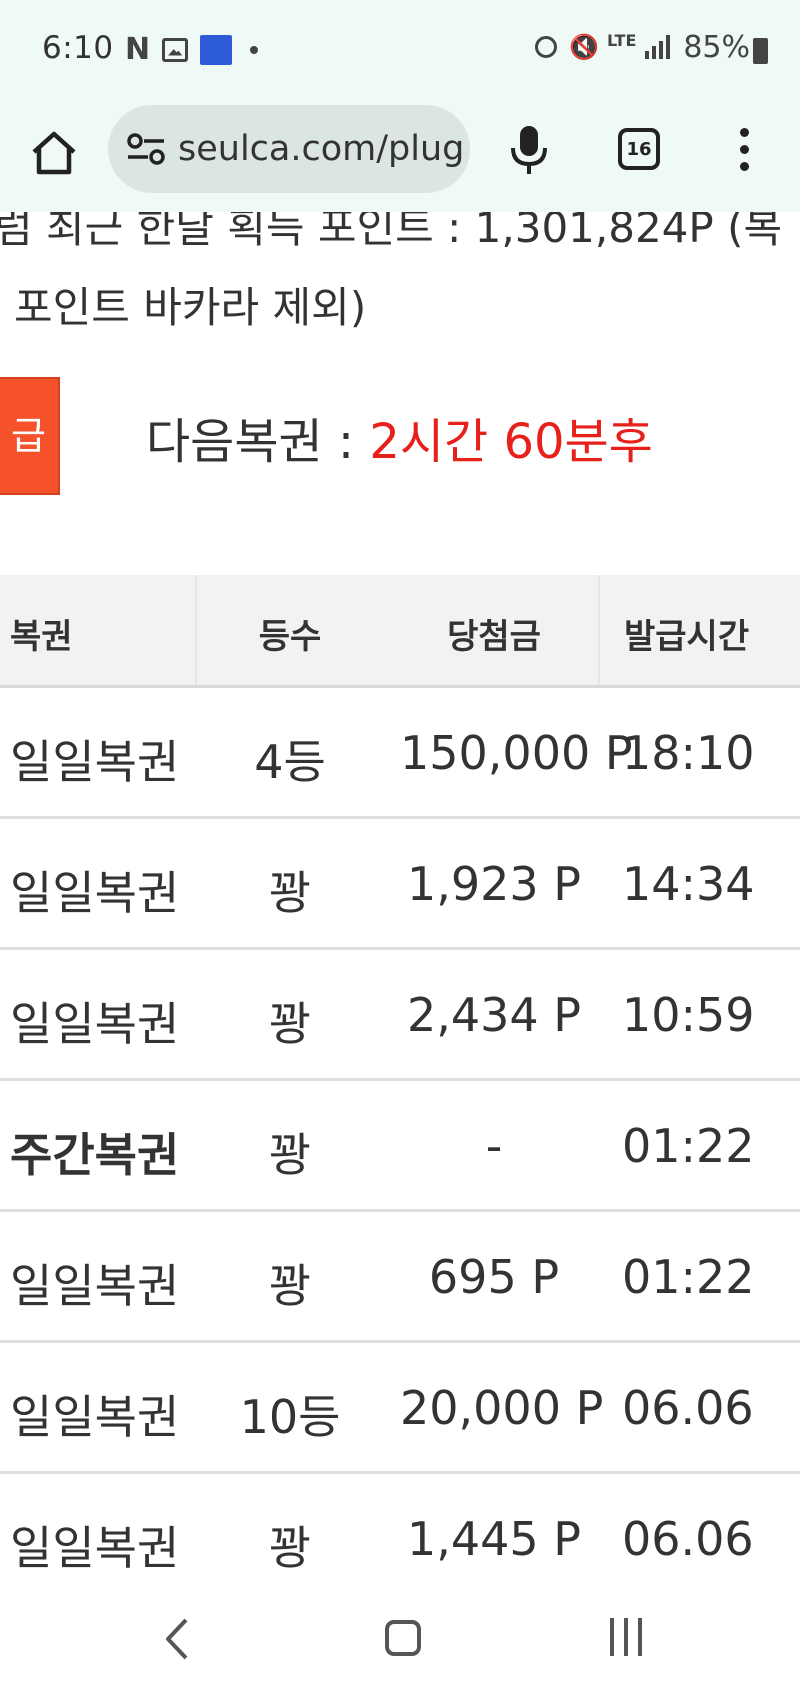 This screenshot has height=1689, width=800. Describe the element at coordinates (687, 637) in the screenshot. I see `header-issue-time: 발급시간` at that location.